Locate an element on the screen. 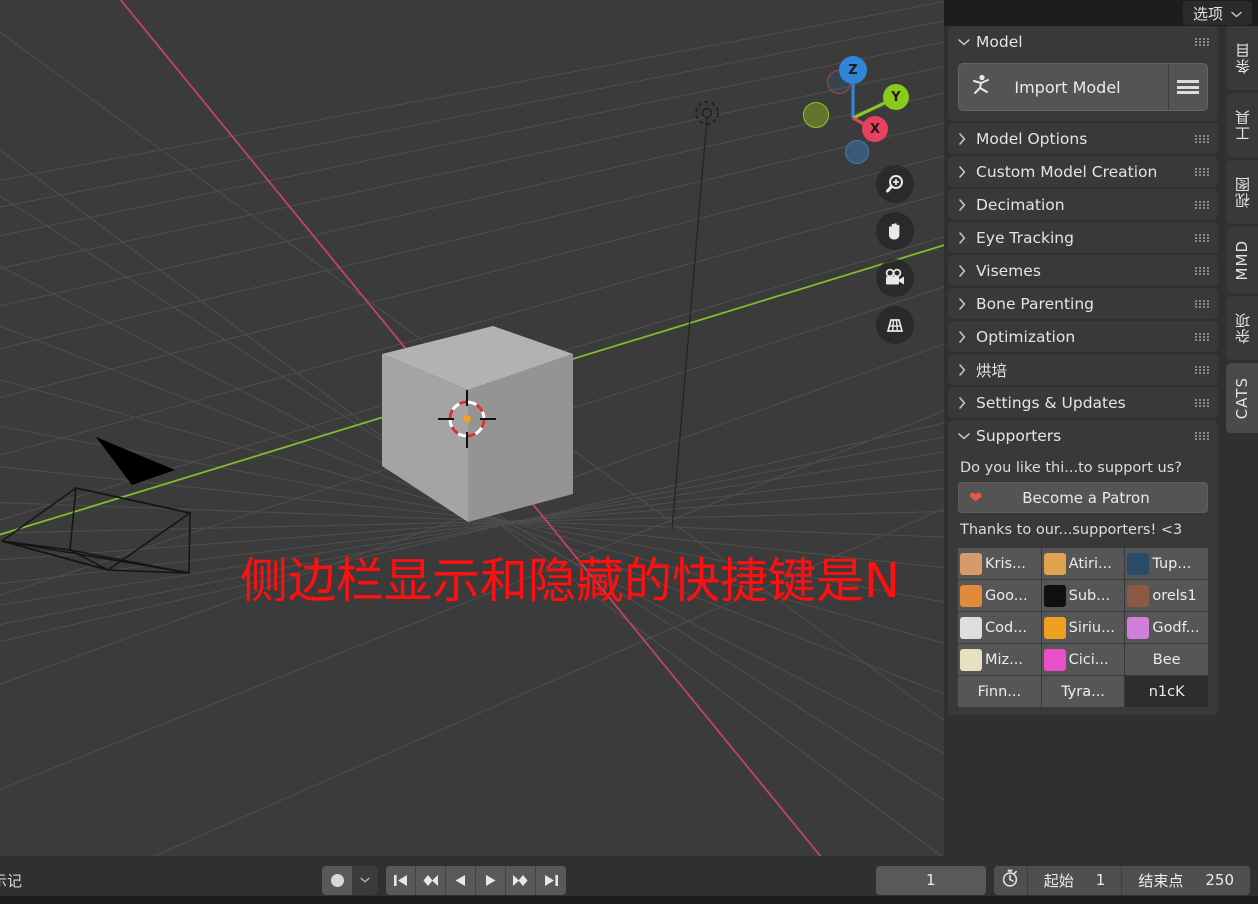 Image resolution: width=1258 pixels, height=904 pixels. panel-header-supporters: Supporters is located at coordinates (1083, 435).